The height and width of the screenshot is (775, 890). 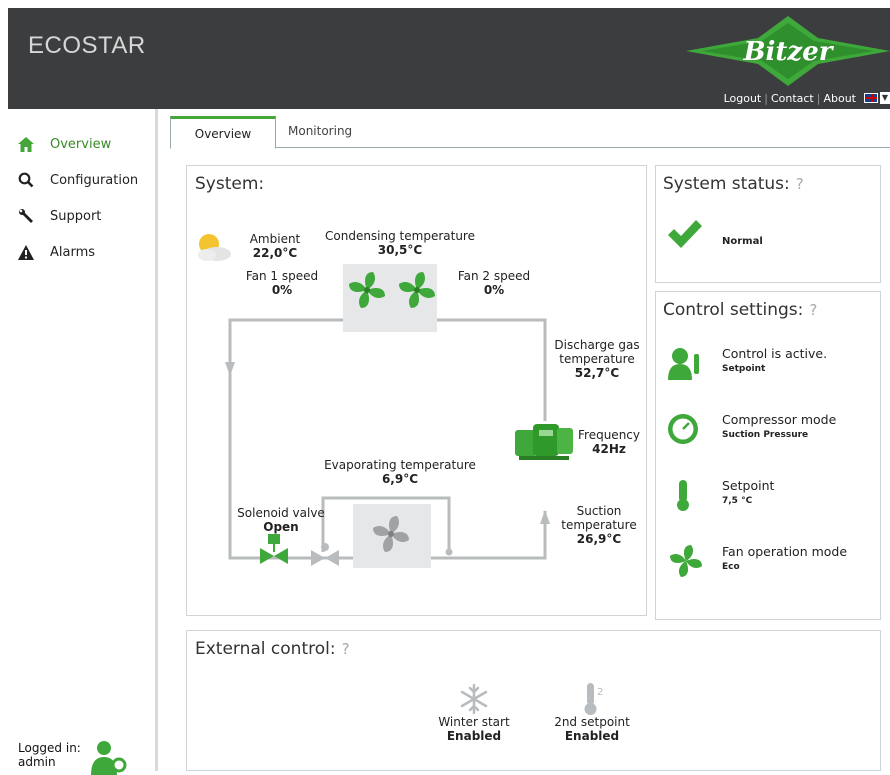 I want to click on suction-readout: Suction temperature 26,9°C, so click(x=599, y=525).